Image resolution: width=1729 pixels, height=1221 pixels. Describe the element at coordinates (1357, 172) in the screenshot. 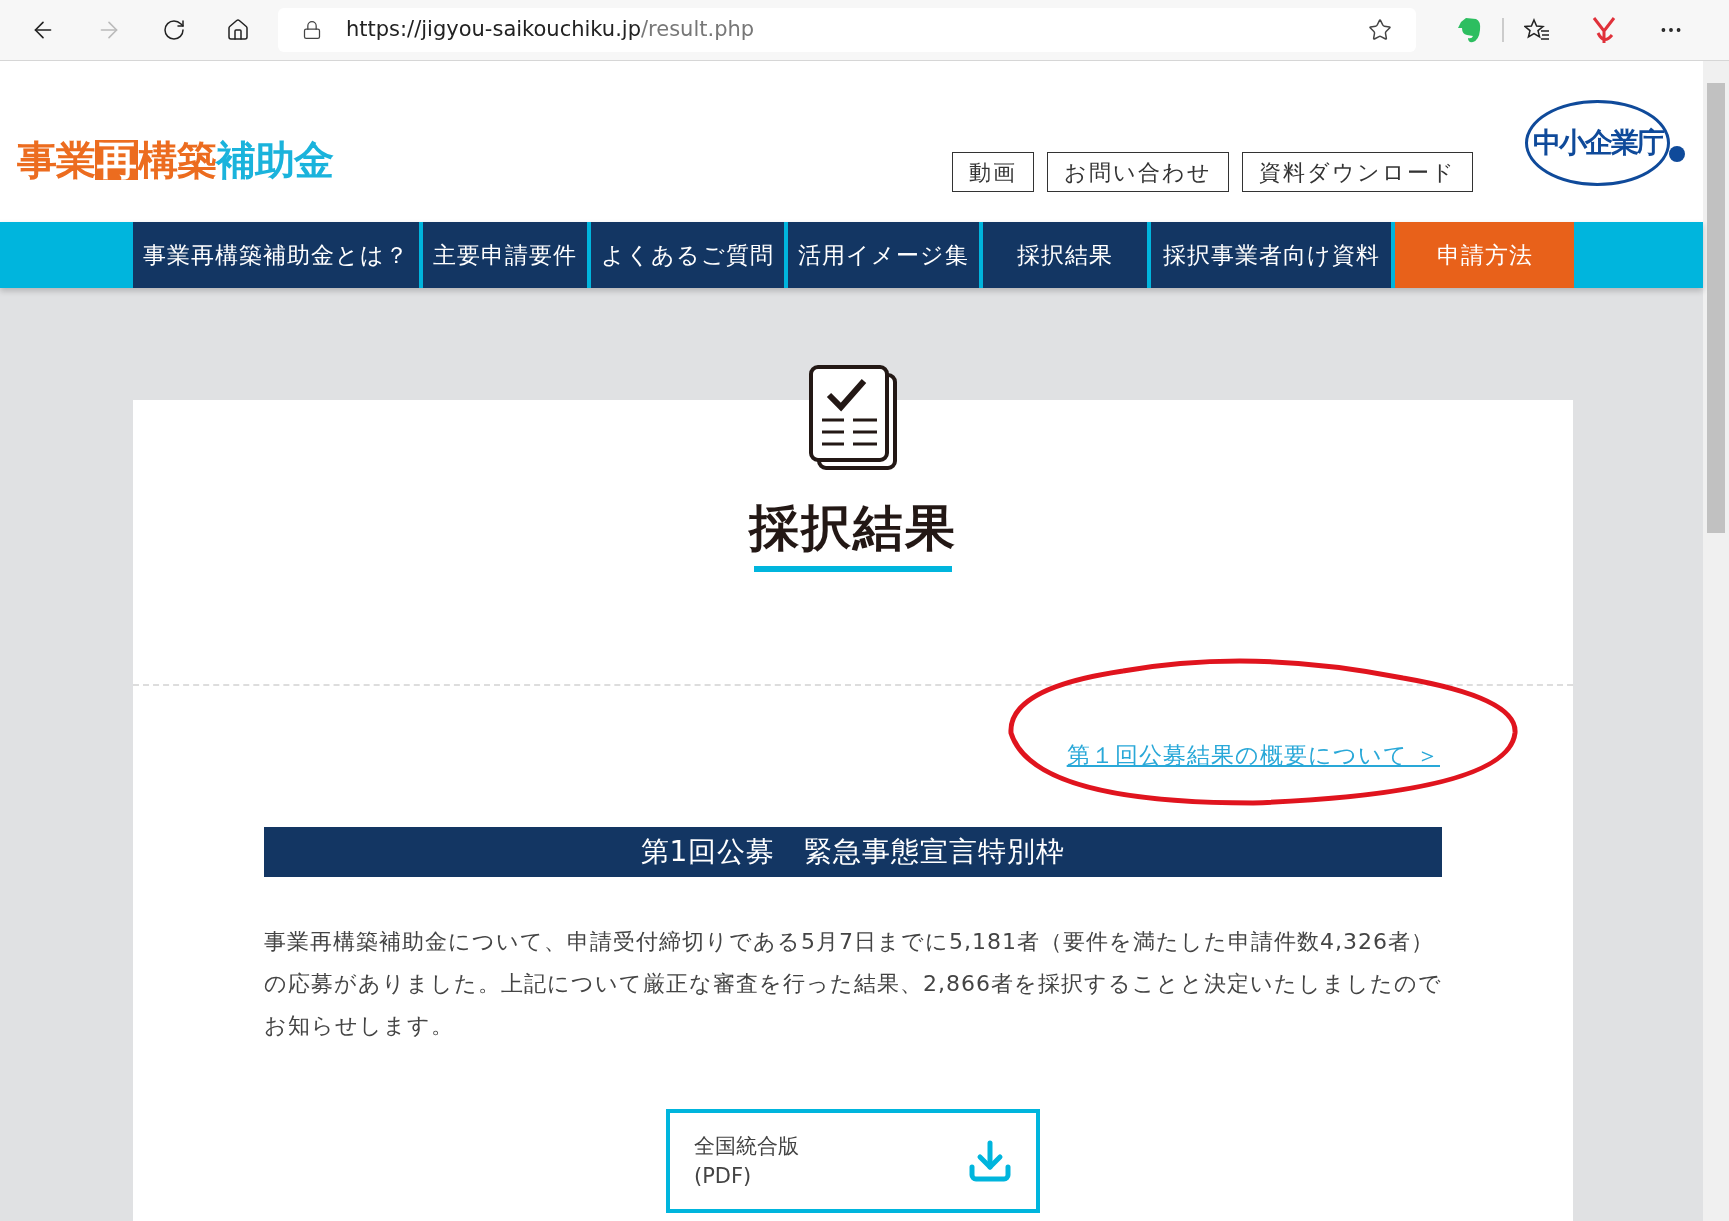

I see `header-link-button: 資料ダウンロード` at that location.